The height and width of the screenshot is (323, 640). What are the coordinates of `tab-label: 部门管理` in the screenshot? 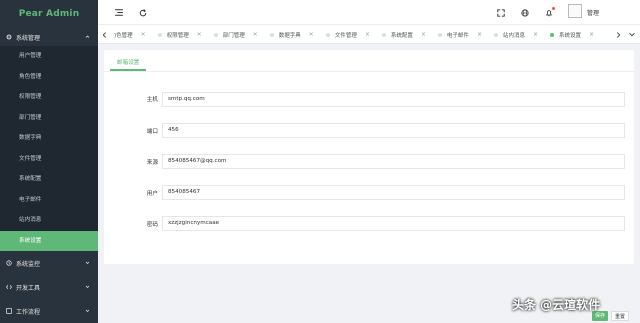 It's located at (233, 35).